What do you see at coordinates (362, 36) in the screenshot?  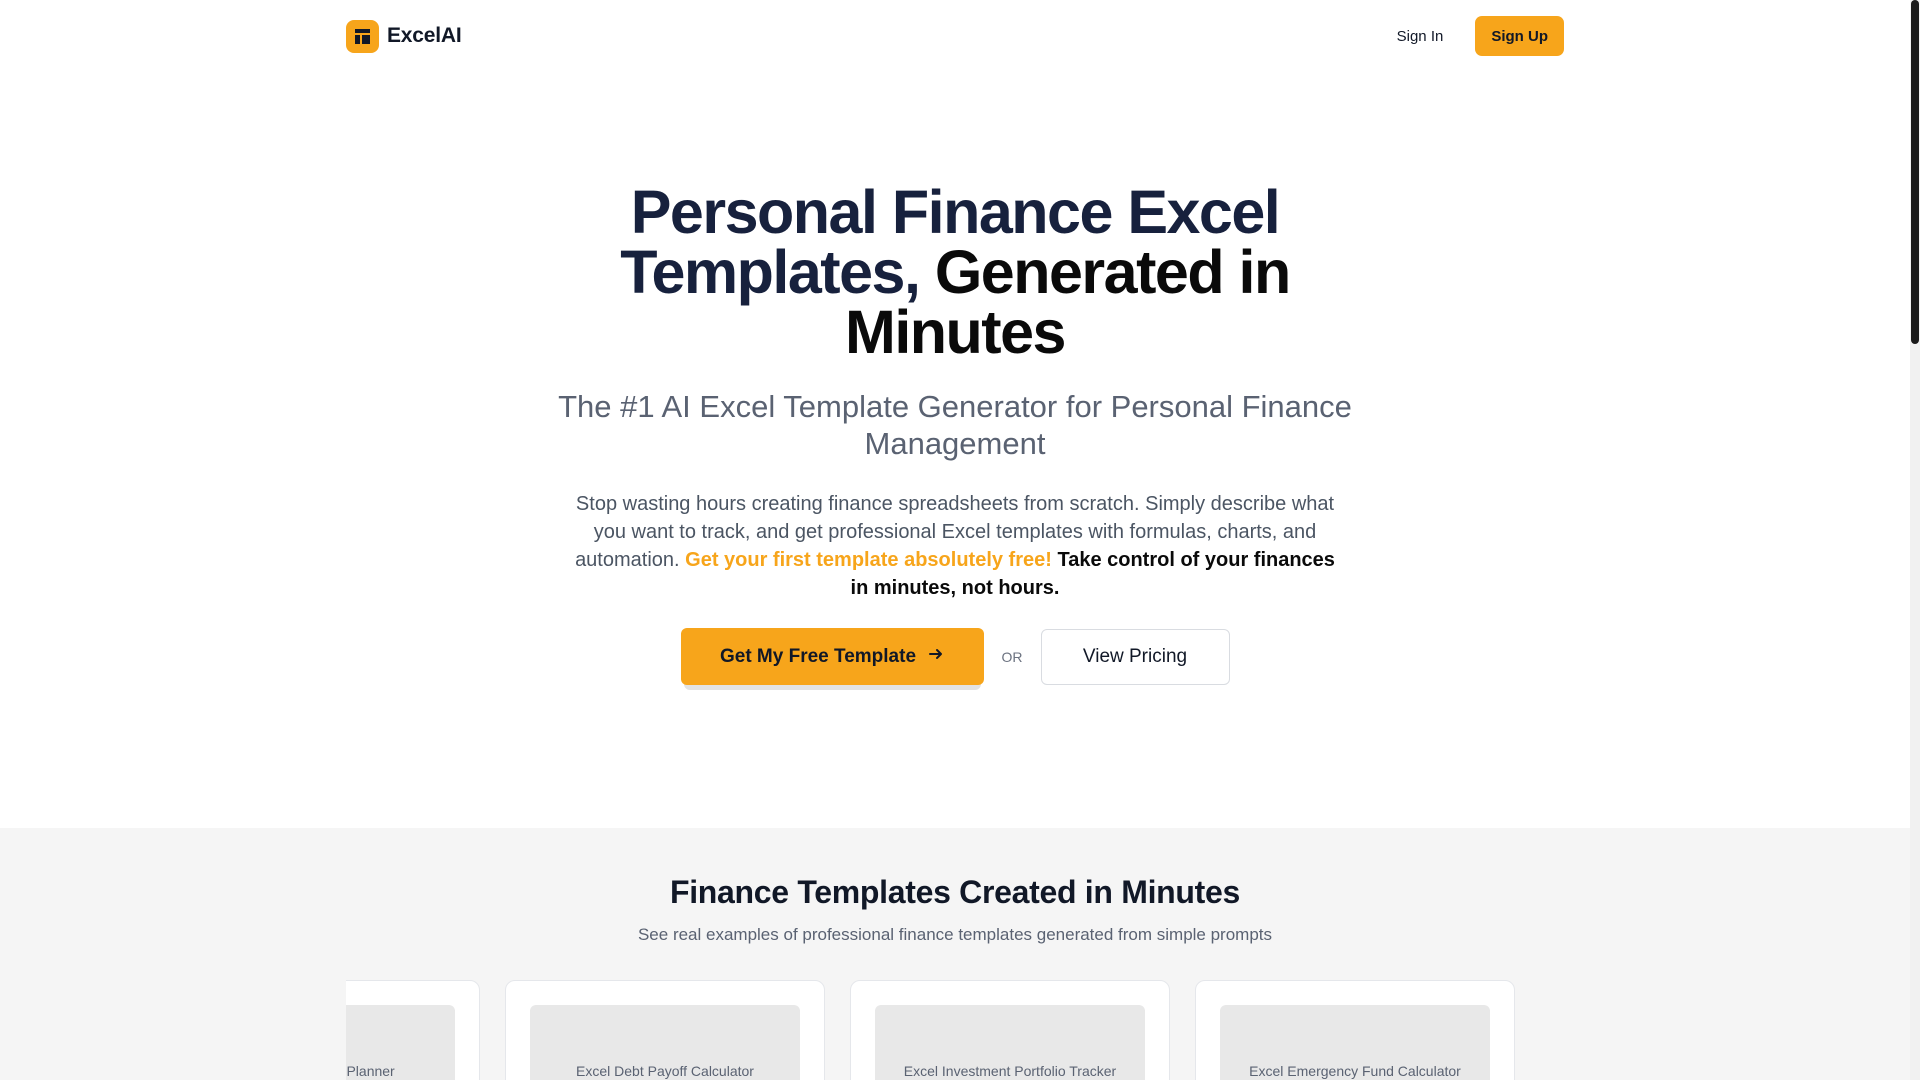 I see `template-logo-icon` at bounding box center [362, 36].